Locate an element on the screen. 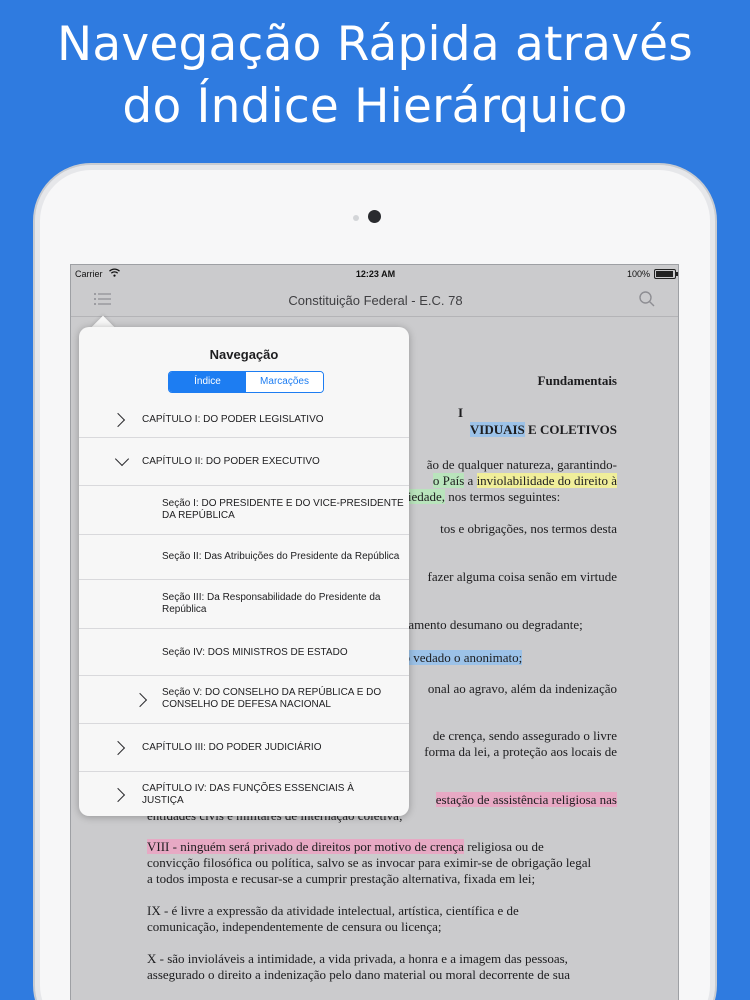 This screenshot has width=750, height=1000. ipad-sensor is located at coordinates (356, 218).